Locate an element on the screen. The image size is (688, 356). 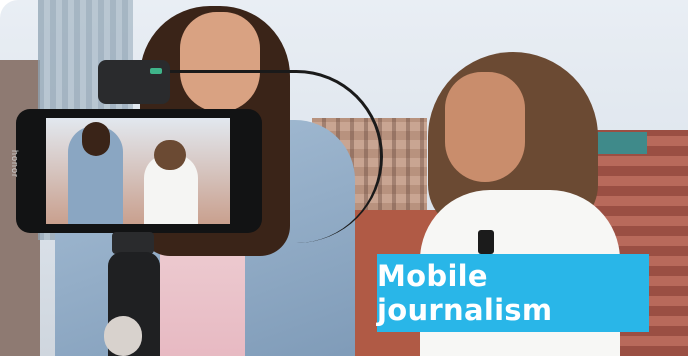
wireless-mic-receiver is located at coordinates (134, 82).